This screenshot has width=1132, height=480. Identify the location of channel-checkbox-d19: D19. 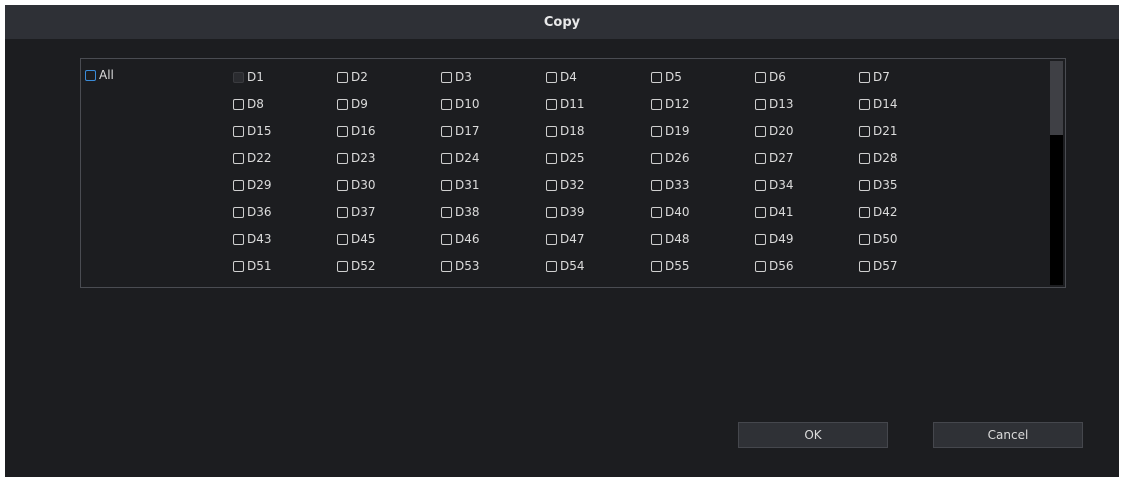
(670, 131).